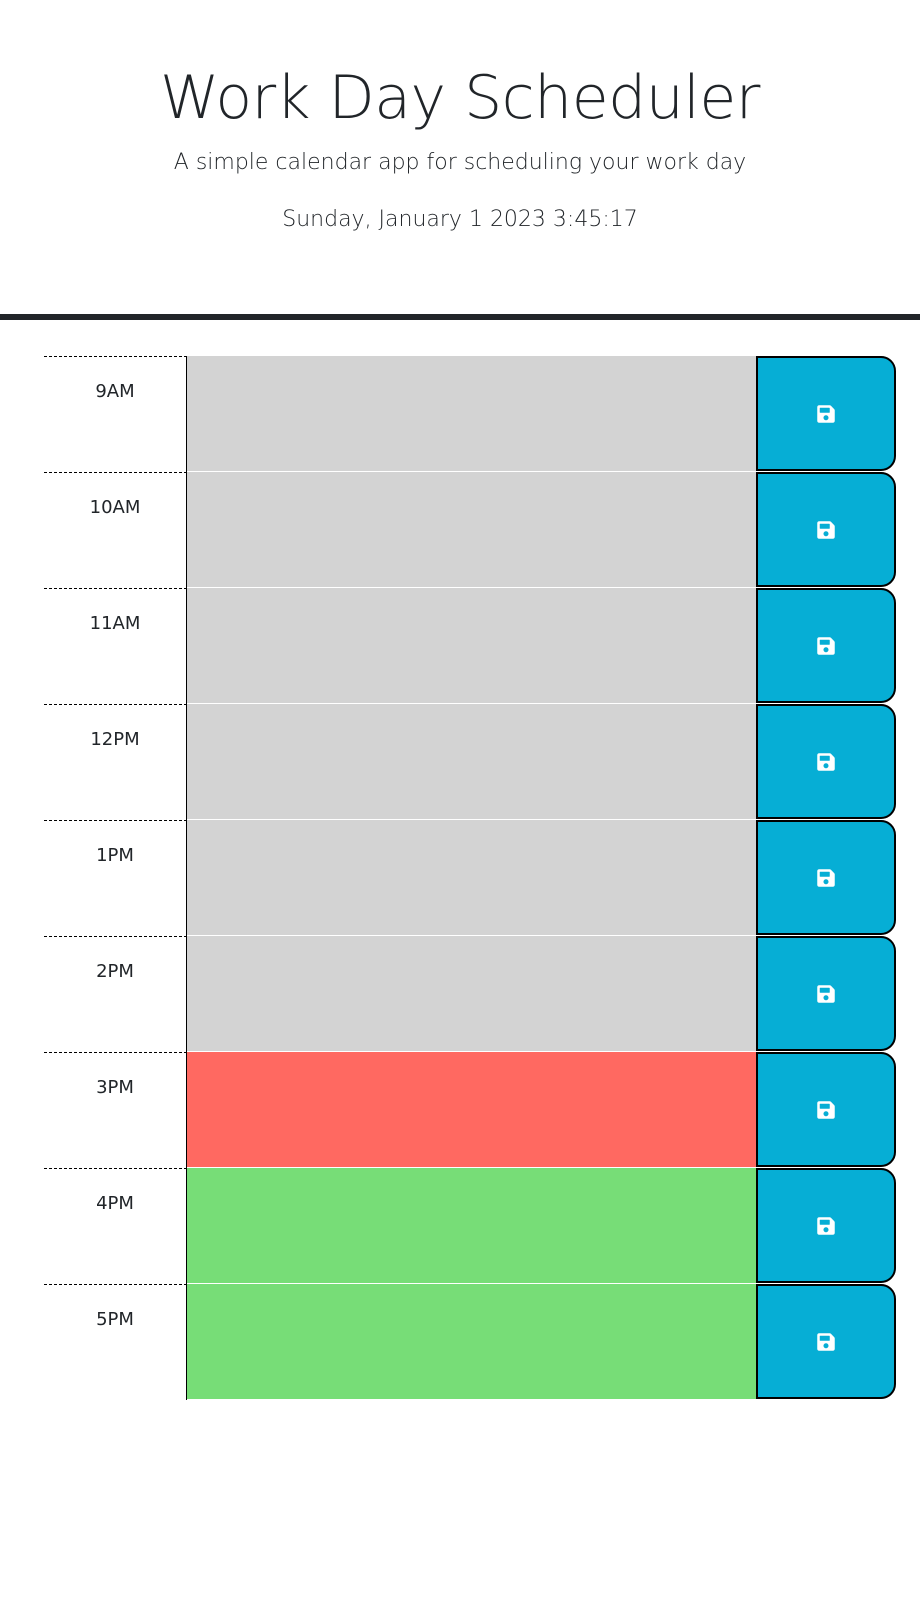 This screenshot has height=1600, width=920. What do you see at coordinates (115, 1342) in the screenshot?
I see `hour-label: 5PM` at bounding box center [115, 1342].